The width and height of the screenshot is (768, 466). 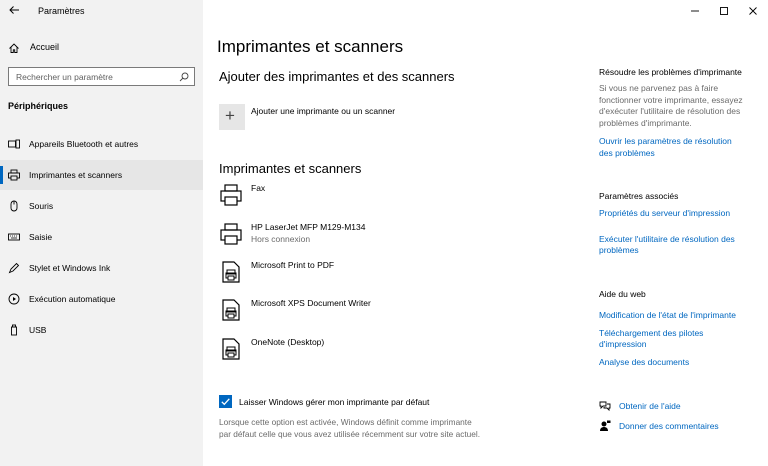 What do you see at coordinates (389, 276) in the screenshot?
I see `list-item-printer: Microsoft Print to PDF` at bounding box center [389, 276].